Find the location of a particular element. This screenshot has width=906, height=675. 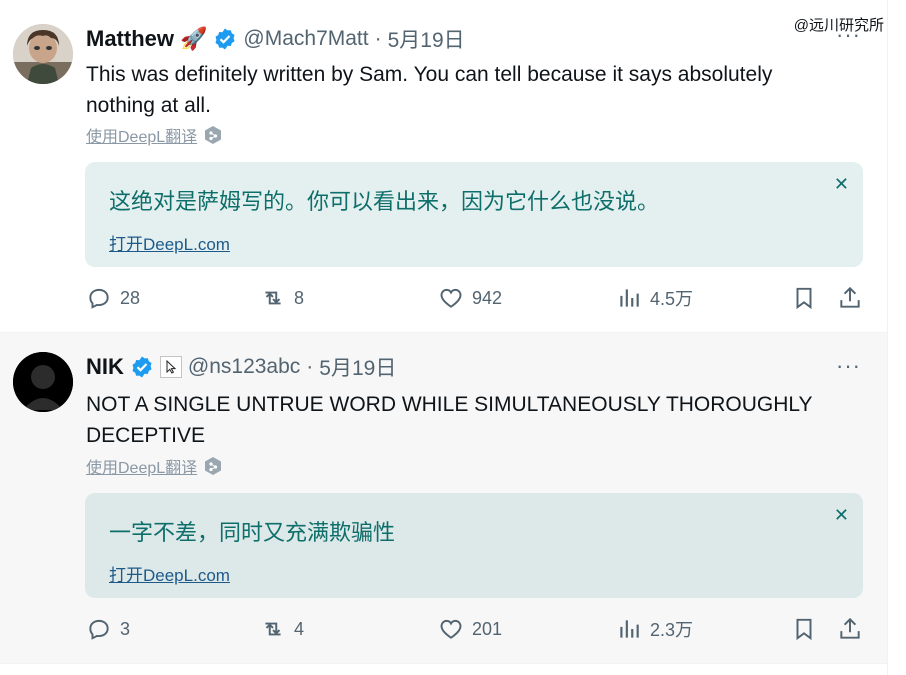

author-handle: @Mach7Matt is located at coordinates (305, 39).